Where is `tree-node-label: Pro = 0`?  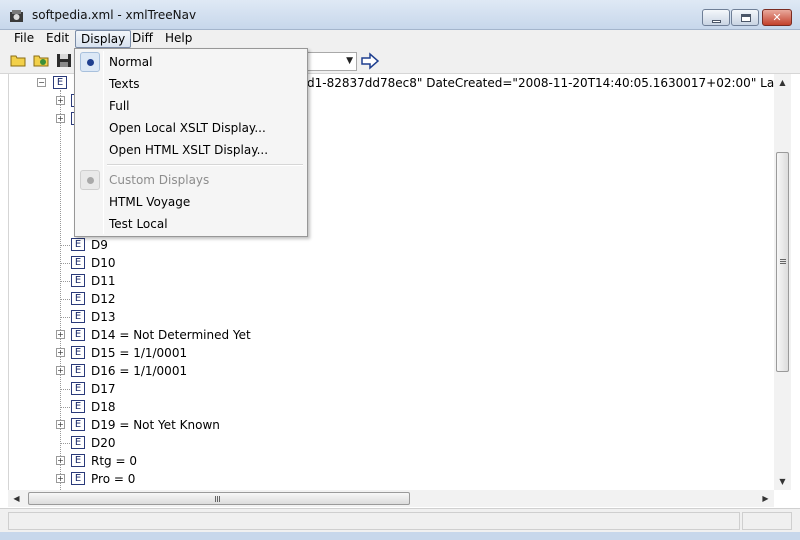 tree-node-label: Pro = 0 is located at coordinates (113, 479).